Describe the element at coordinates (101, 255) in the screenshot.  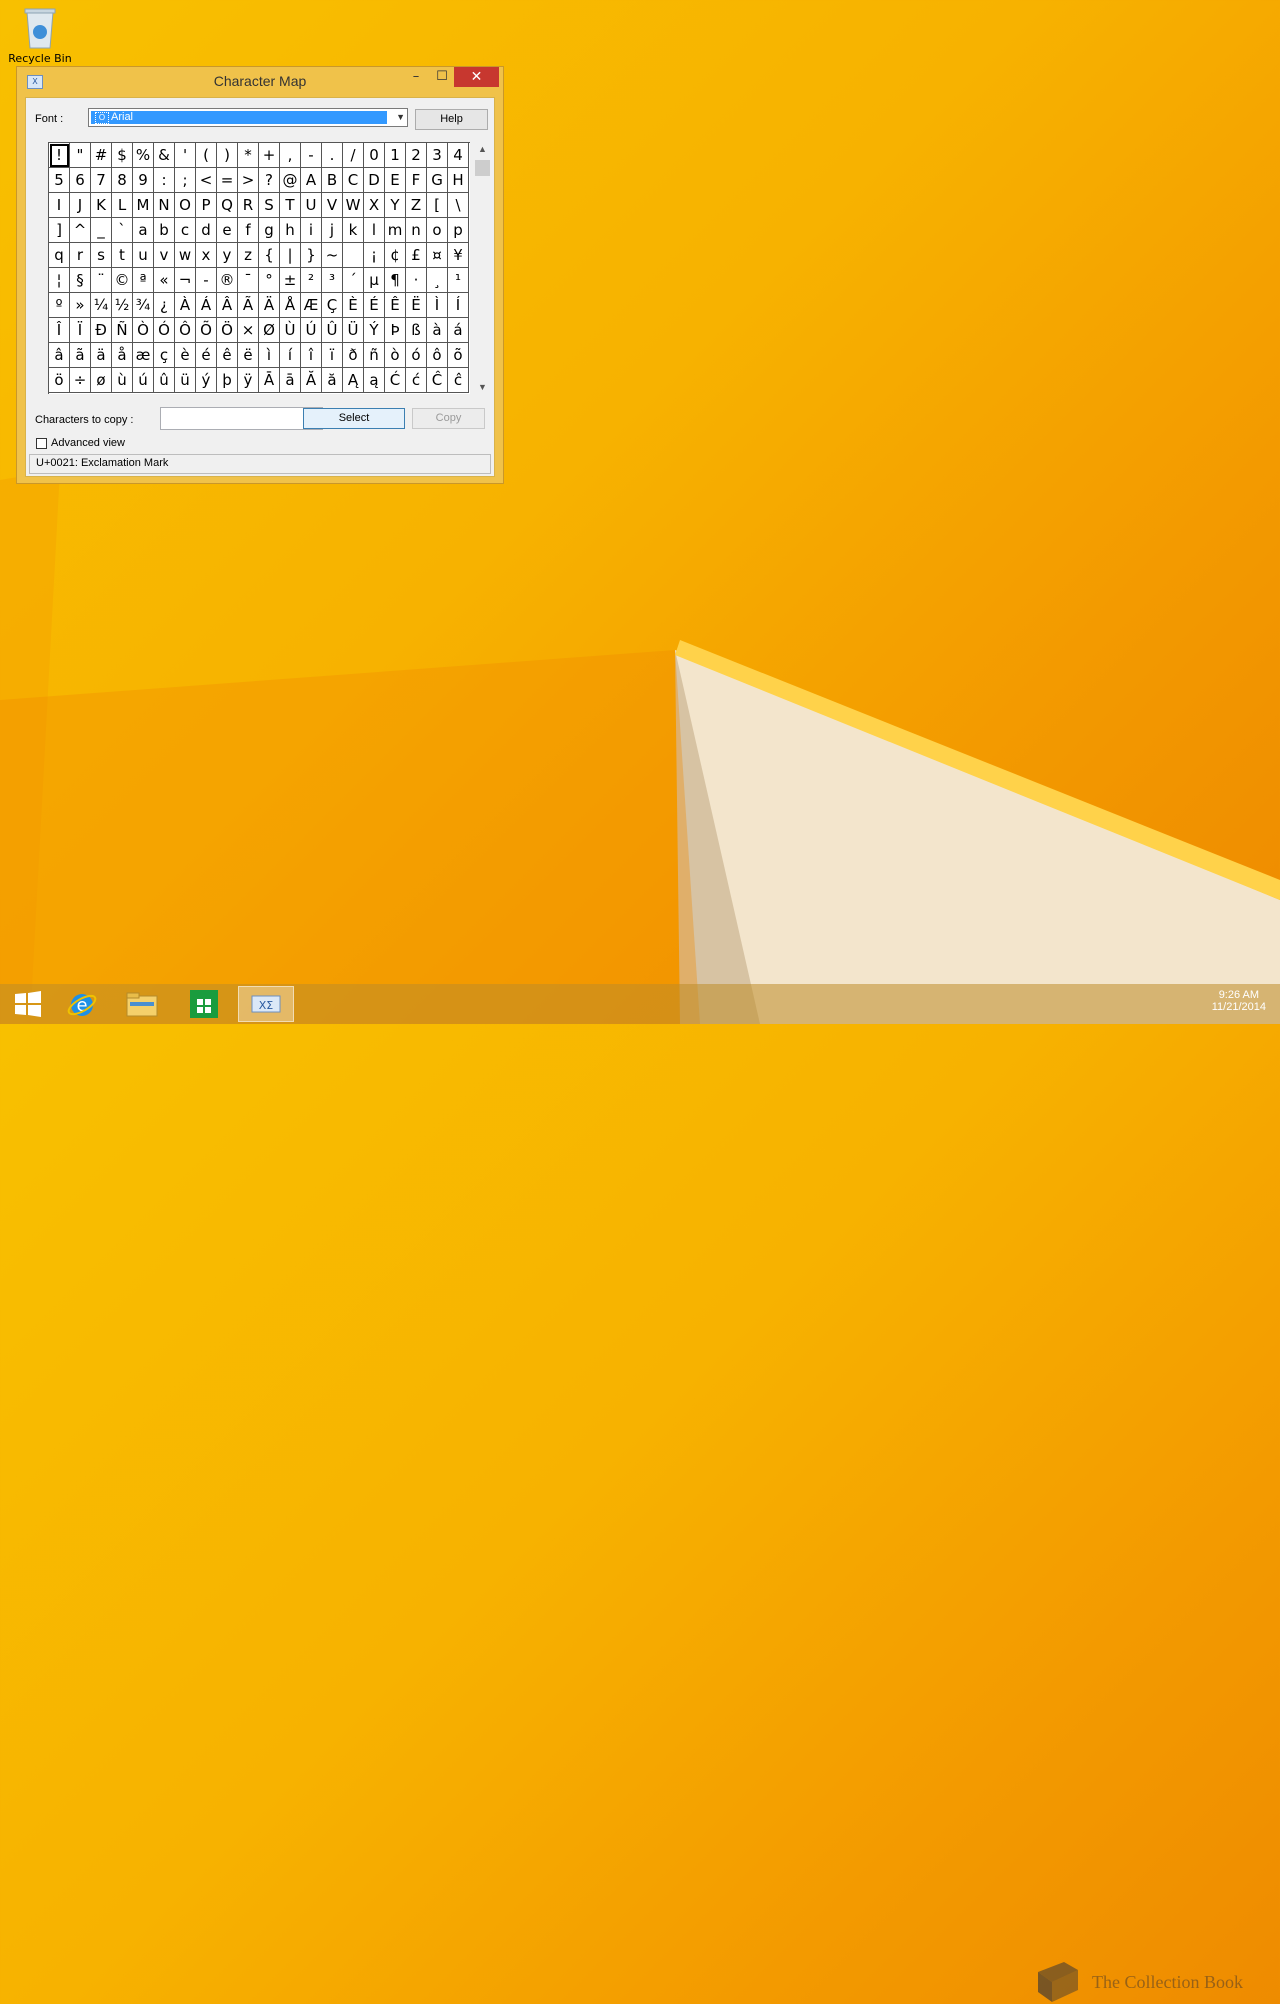
I see `character-cell: s` at that location.